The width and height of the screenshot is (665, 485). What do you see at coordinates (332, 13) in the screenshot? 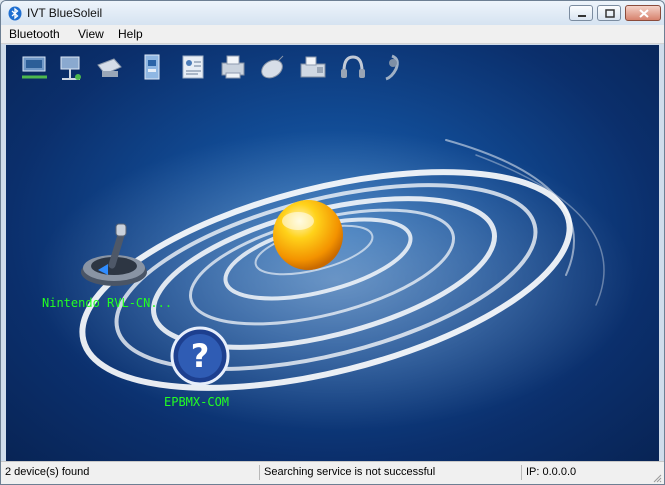
I see `title-bar: IVT BlueSoleil` at bounding box center [332, 13].